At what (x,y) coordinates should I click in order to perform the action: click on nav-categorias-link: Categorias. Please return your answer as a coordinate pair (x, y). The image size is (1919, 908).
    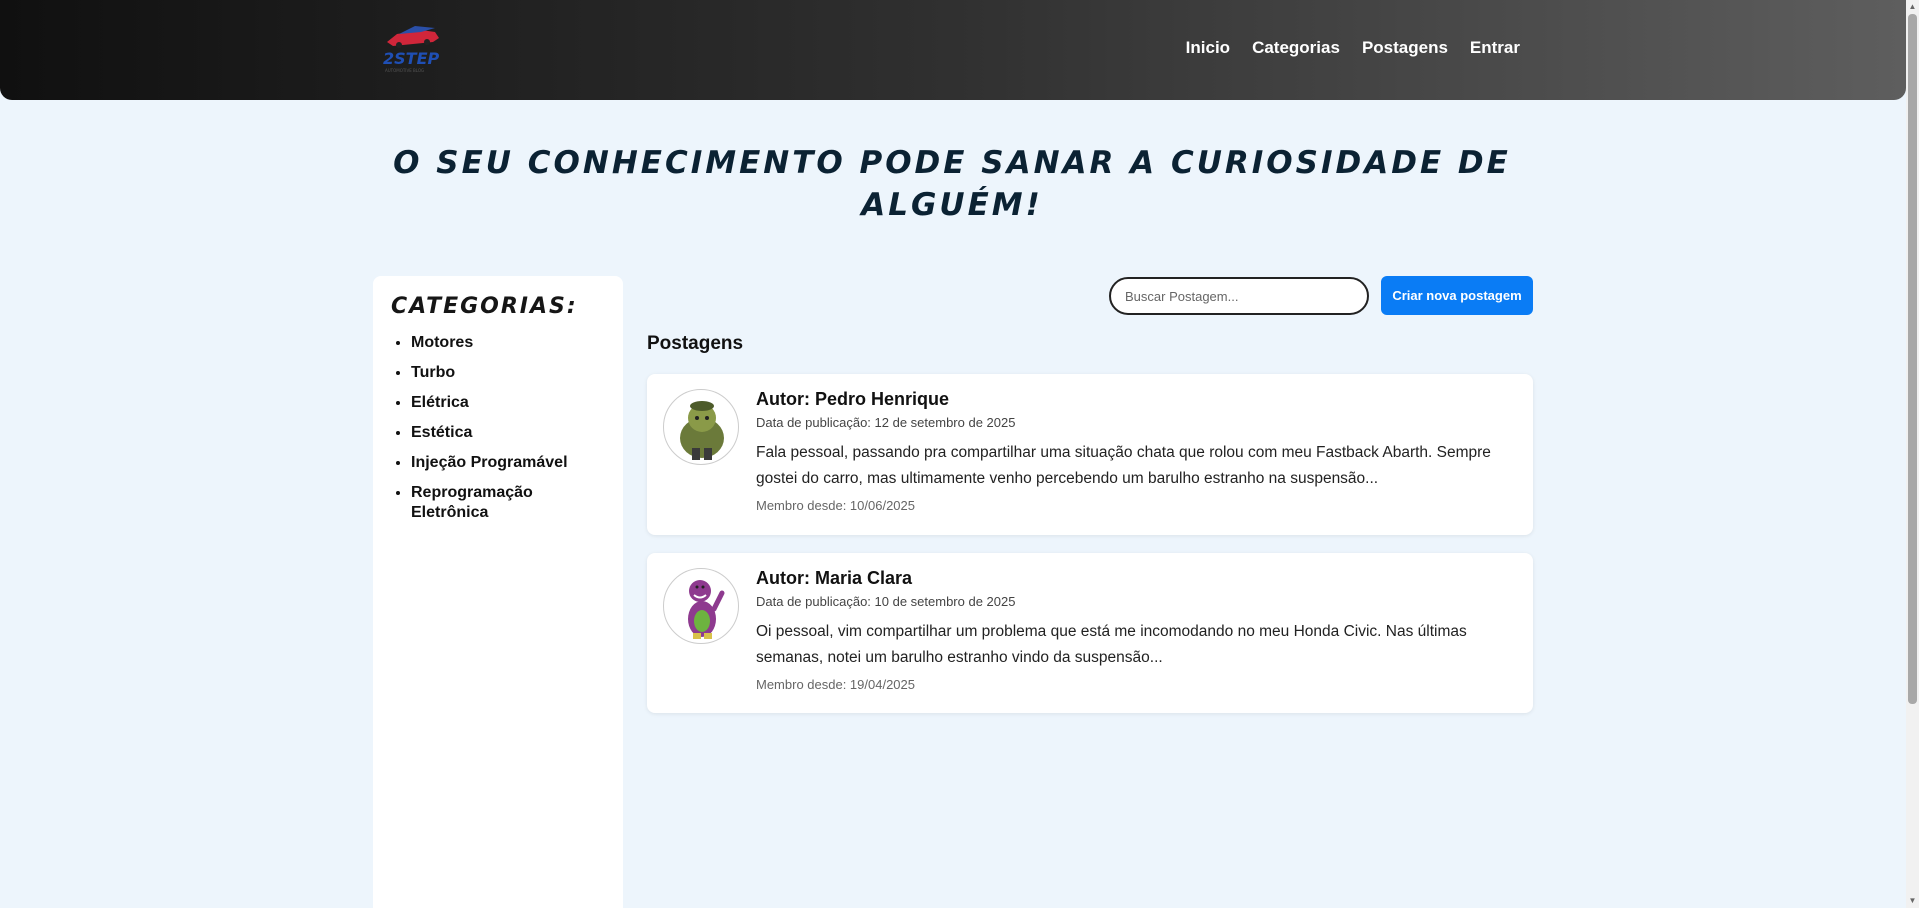
    Looking at the image, I should click on (1296, 48).